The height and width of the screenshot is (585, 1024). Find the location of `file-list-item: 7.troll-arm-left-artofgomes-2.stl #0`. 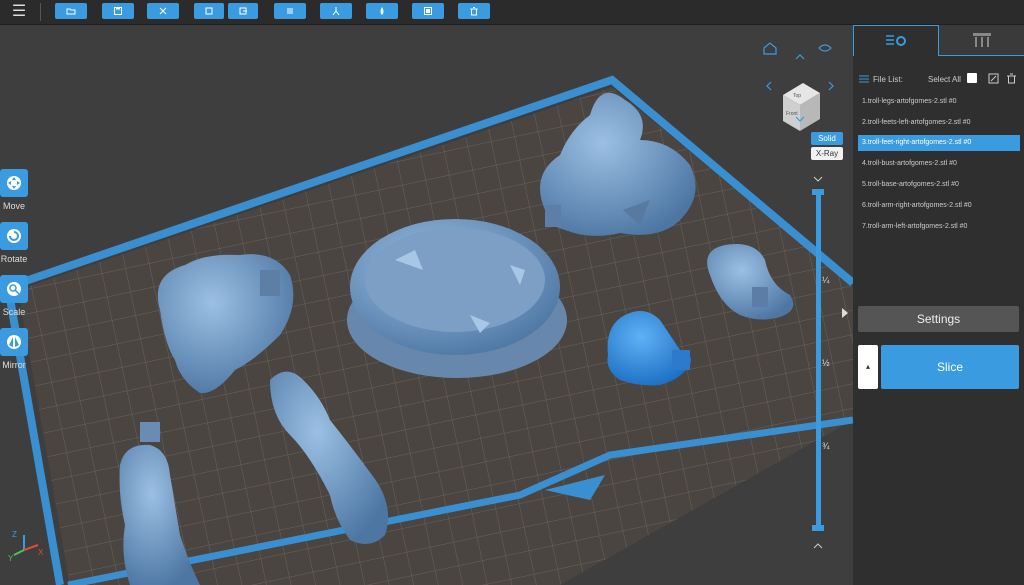

file-list-item: 7.troll-arm-left-artofgomes-2.stl #0 is located at coordinates (939, 227).